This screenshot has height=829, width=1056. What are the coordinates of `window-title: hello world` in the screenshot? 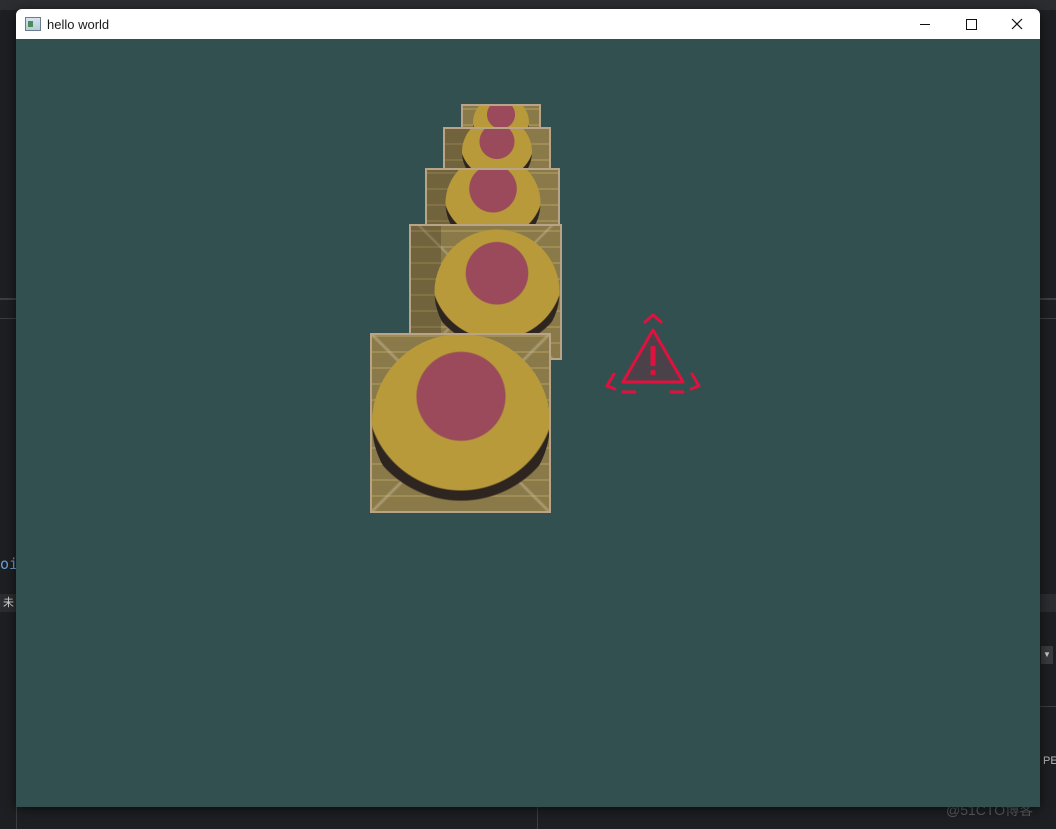 It's located at (78, 24).